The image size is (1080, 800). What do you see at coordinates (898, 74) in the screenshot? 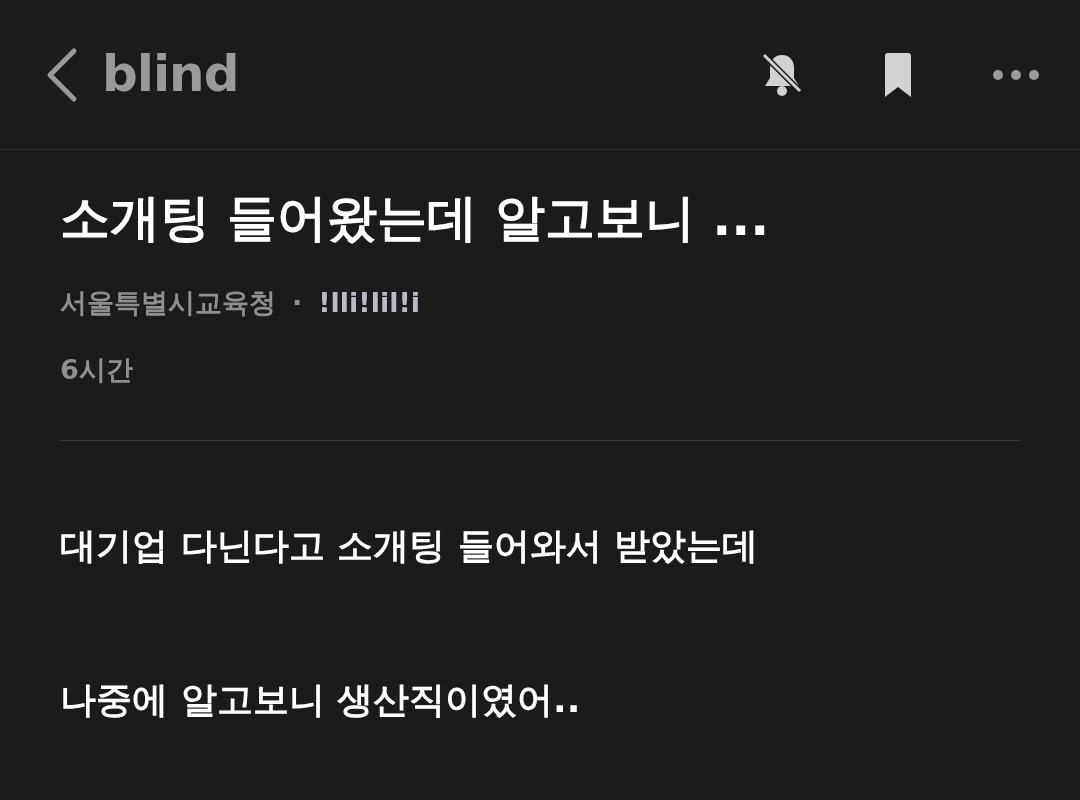
I see `bookmark-icon` at bounding box center [898, 74].